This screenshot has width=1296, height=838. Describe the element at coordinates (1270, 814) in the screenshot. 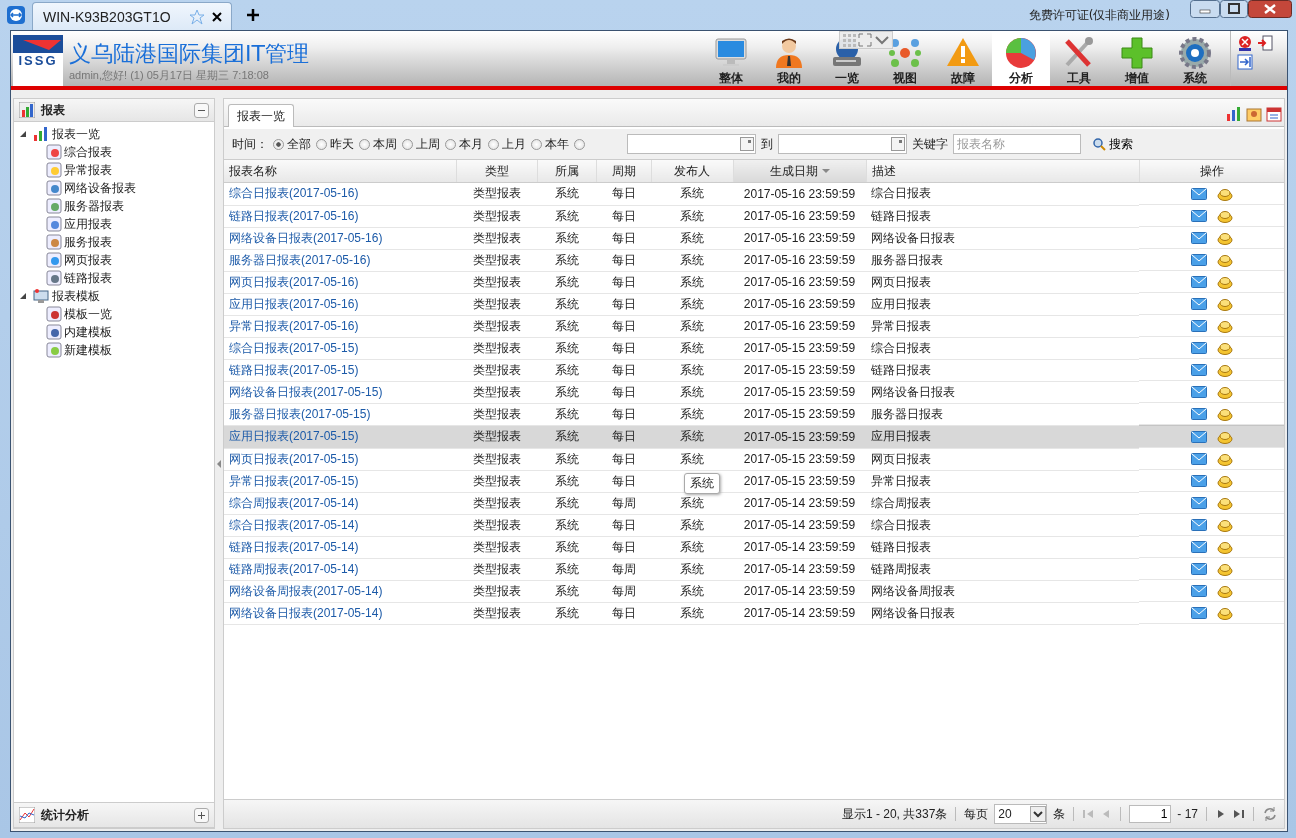

I see `refresh-icon` at that location.